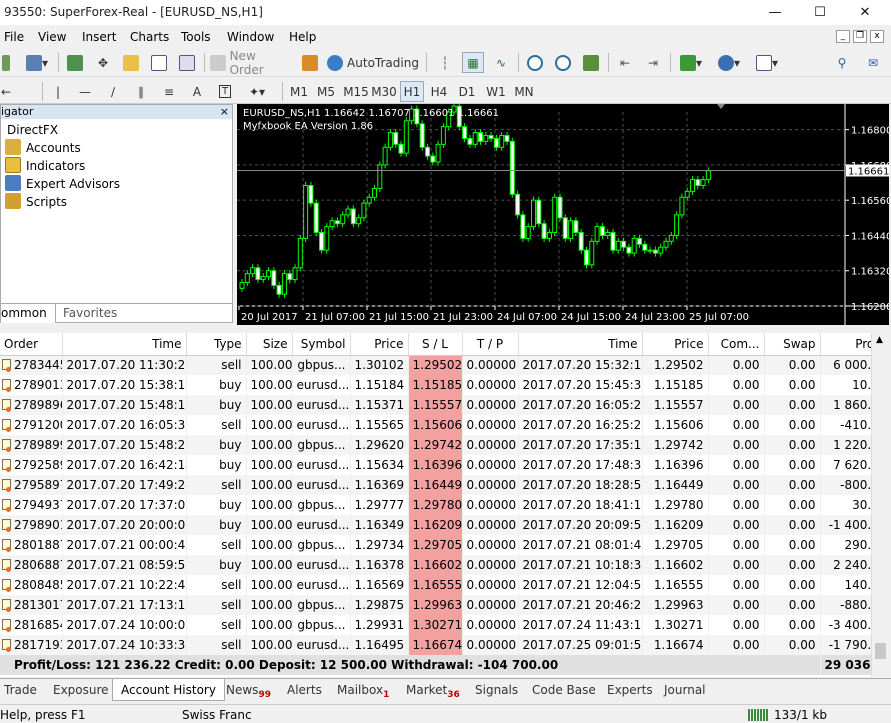 The height and width of the screenshot is (723, 891). Describe the element at coordinates (439, 91) in the screenshot. I see `tf-h4: H4` at that location.